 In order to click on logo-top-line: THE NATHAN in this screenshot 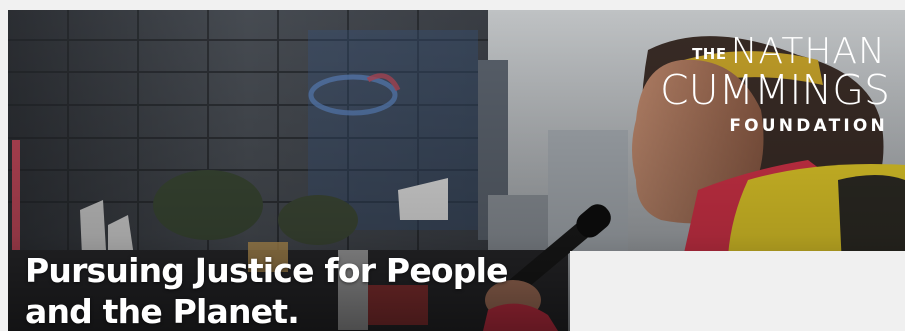, I will do `click(789, 52)`.